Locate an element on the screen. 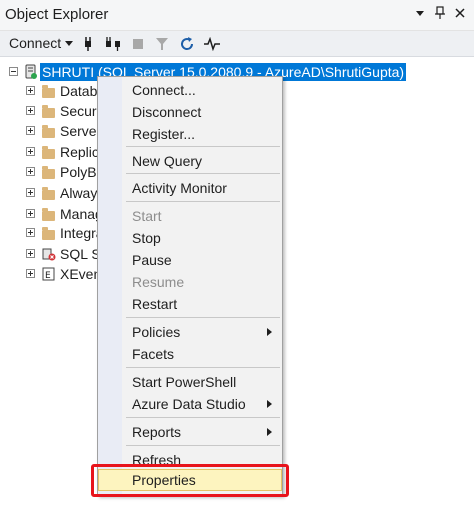 The height and width of the screenshot is (517, 474). panel-title: Object Explorer is located at coordinates (57, 14).